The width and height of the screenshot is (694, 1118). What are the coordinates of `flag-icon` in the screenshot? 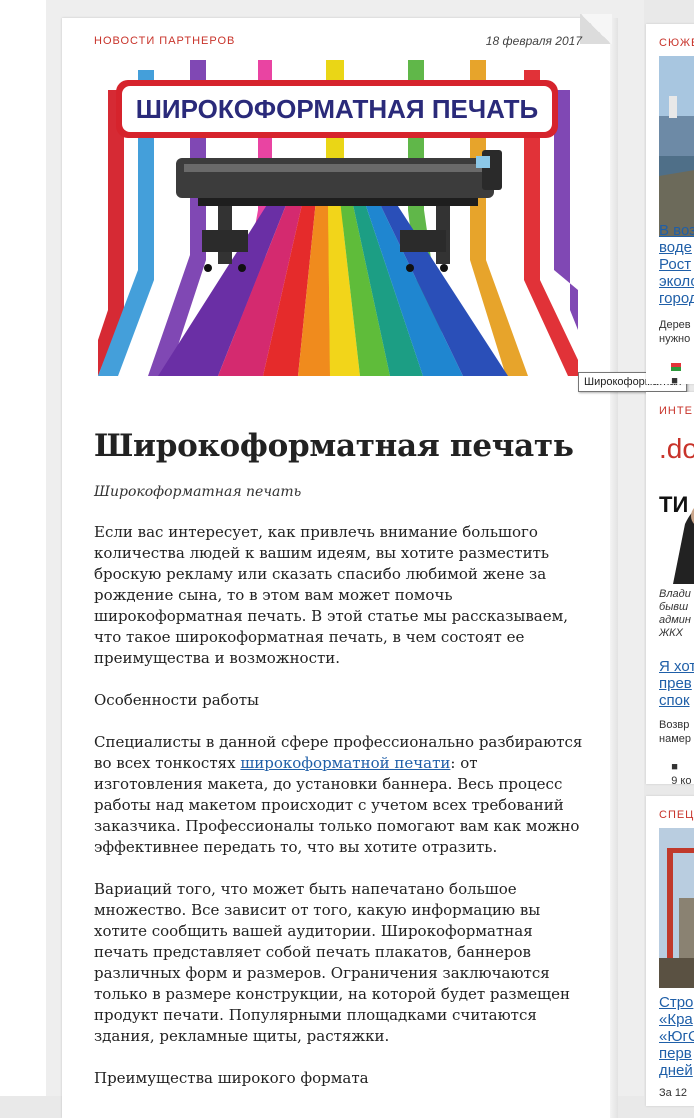 It's located at (676, 367).